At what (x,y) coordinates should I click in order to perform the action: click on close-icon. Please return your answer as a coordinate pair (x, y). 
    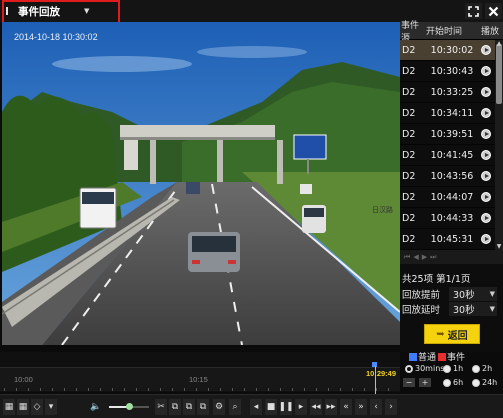
    Looking at the image, I should click on (493, 11).